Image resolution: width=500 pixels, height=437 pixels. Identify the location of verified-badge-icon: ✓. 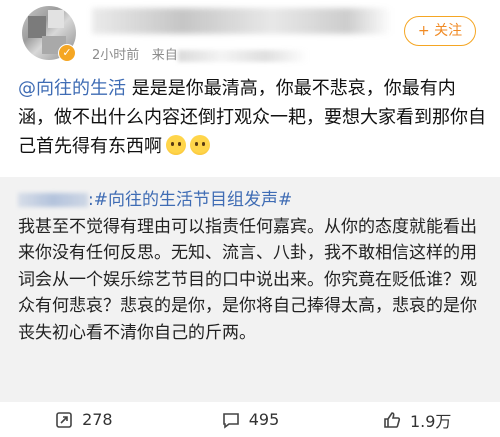
(67, 53).